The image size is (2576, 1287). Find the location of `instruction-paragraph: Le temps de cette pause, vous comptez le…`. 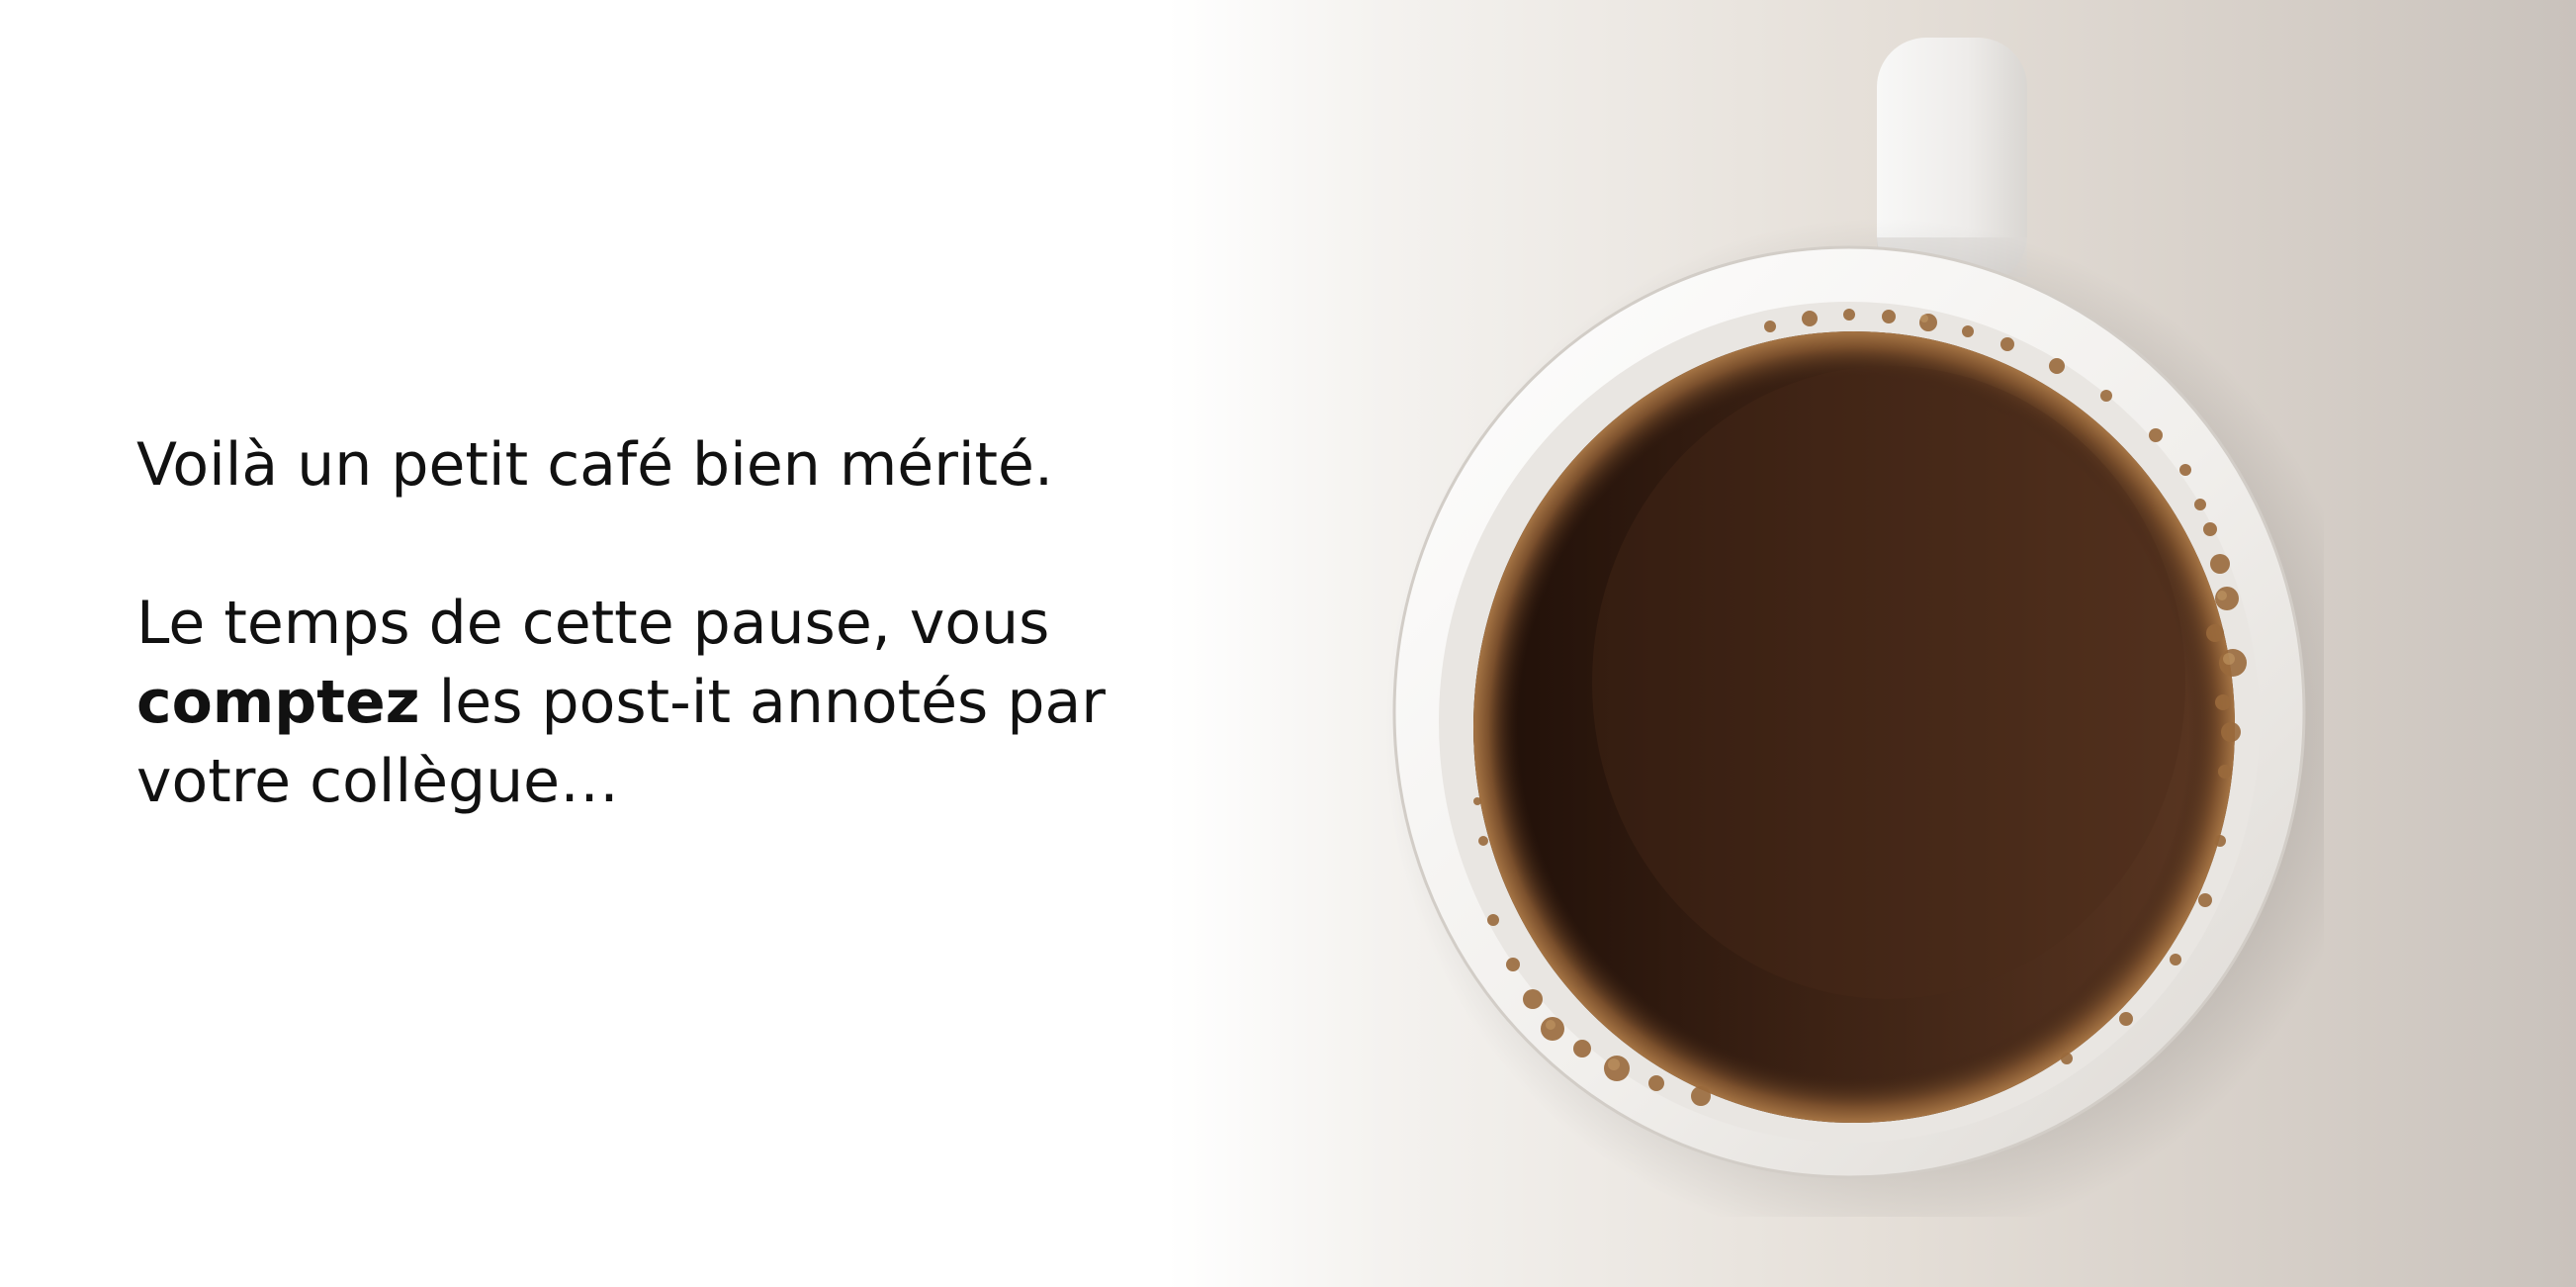

instruction-paragraph: Le temps de cette pause, vous comptez le… is located at coordinates (640, 702).